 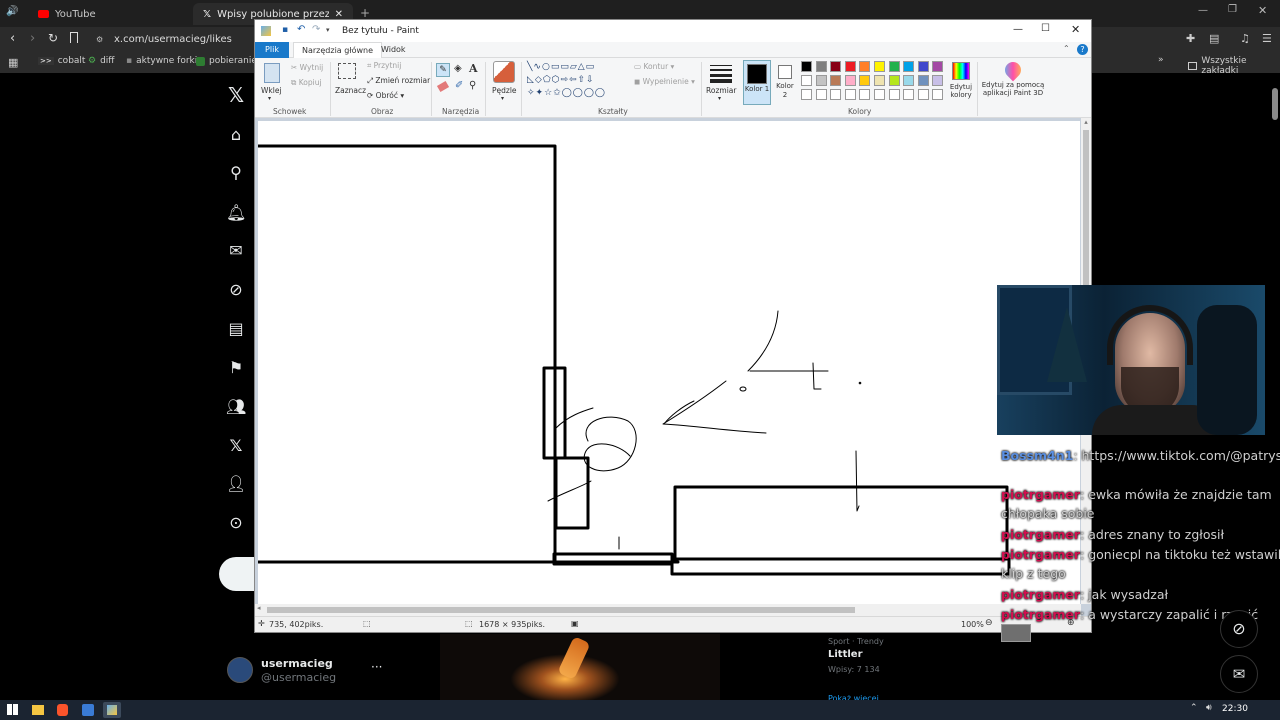 I want to click on scroll-left-icon: ◂, so click(x=259, y=608).